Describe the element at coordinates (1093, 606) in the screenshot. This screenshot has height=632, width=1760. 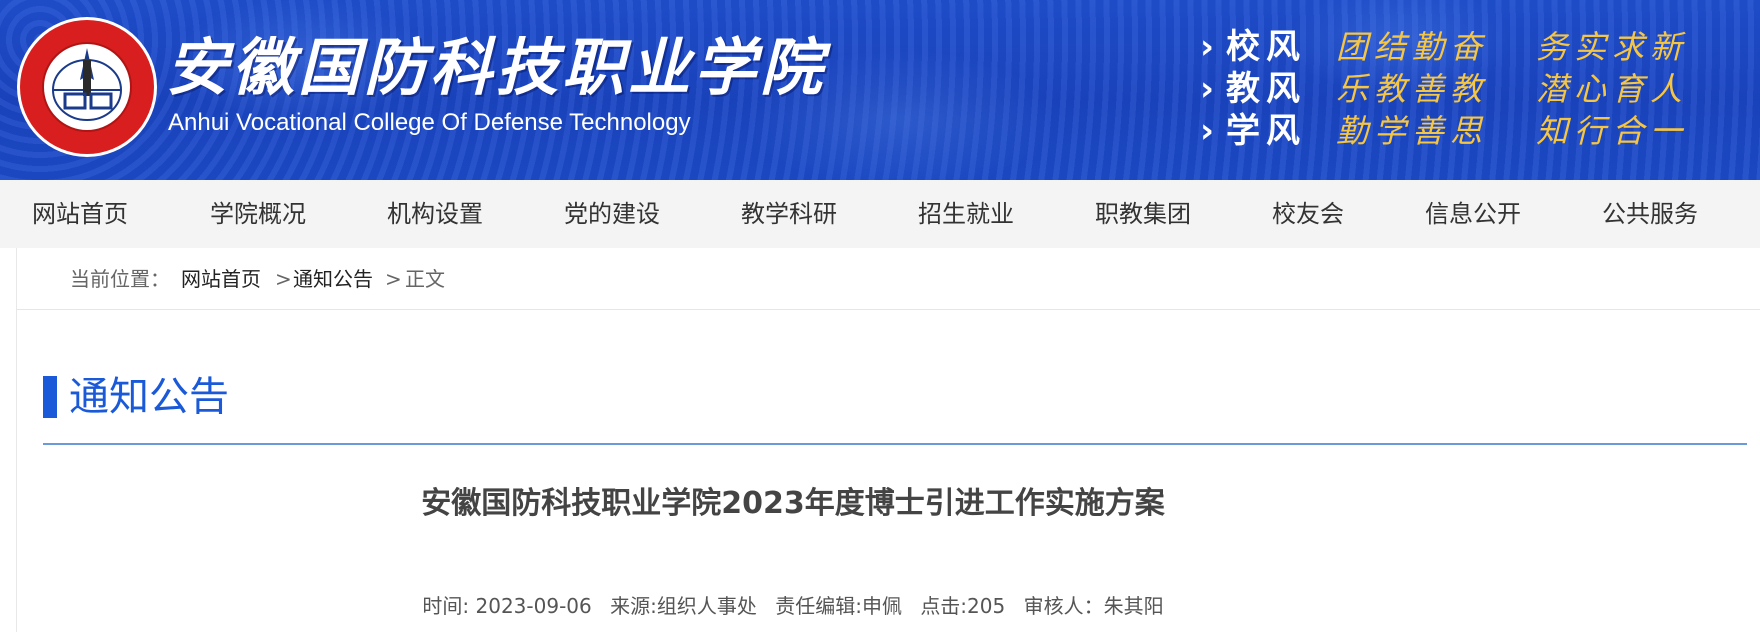
I see `meta-reviewer: 审核人：朱其阳` at that location.